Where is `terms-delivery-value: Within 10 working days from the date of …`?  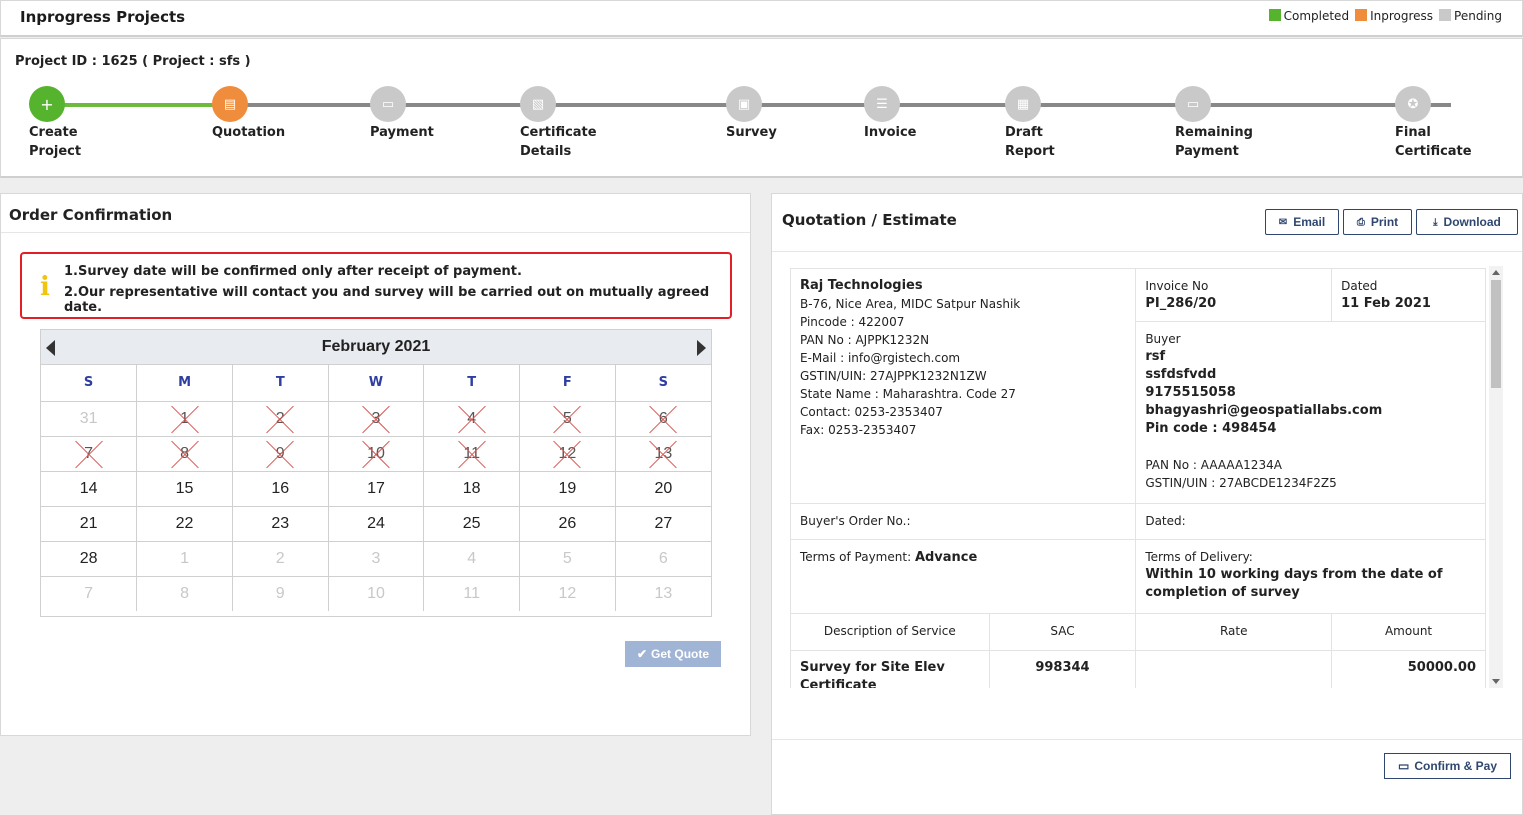
terms-delivery-value: Within 10 working days from the date of … is located at coordinates (1294, 583).